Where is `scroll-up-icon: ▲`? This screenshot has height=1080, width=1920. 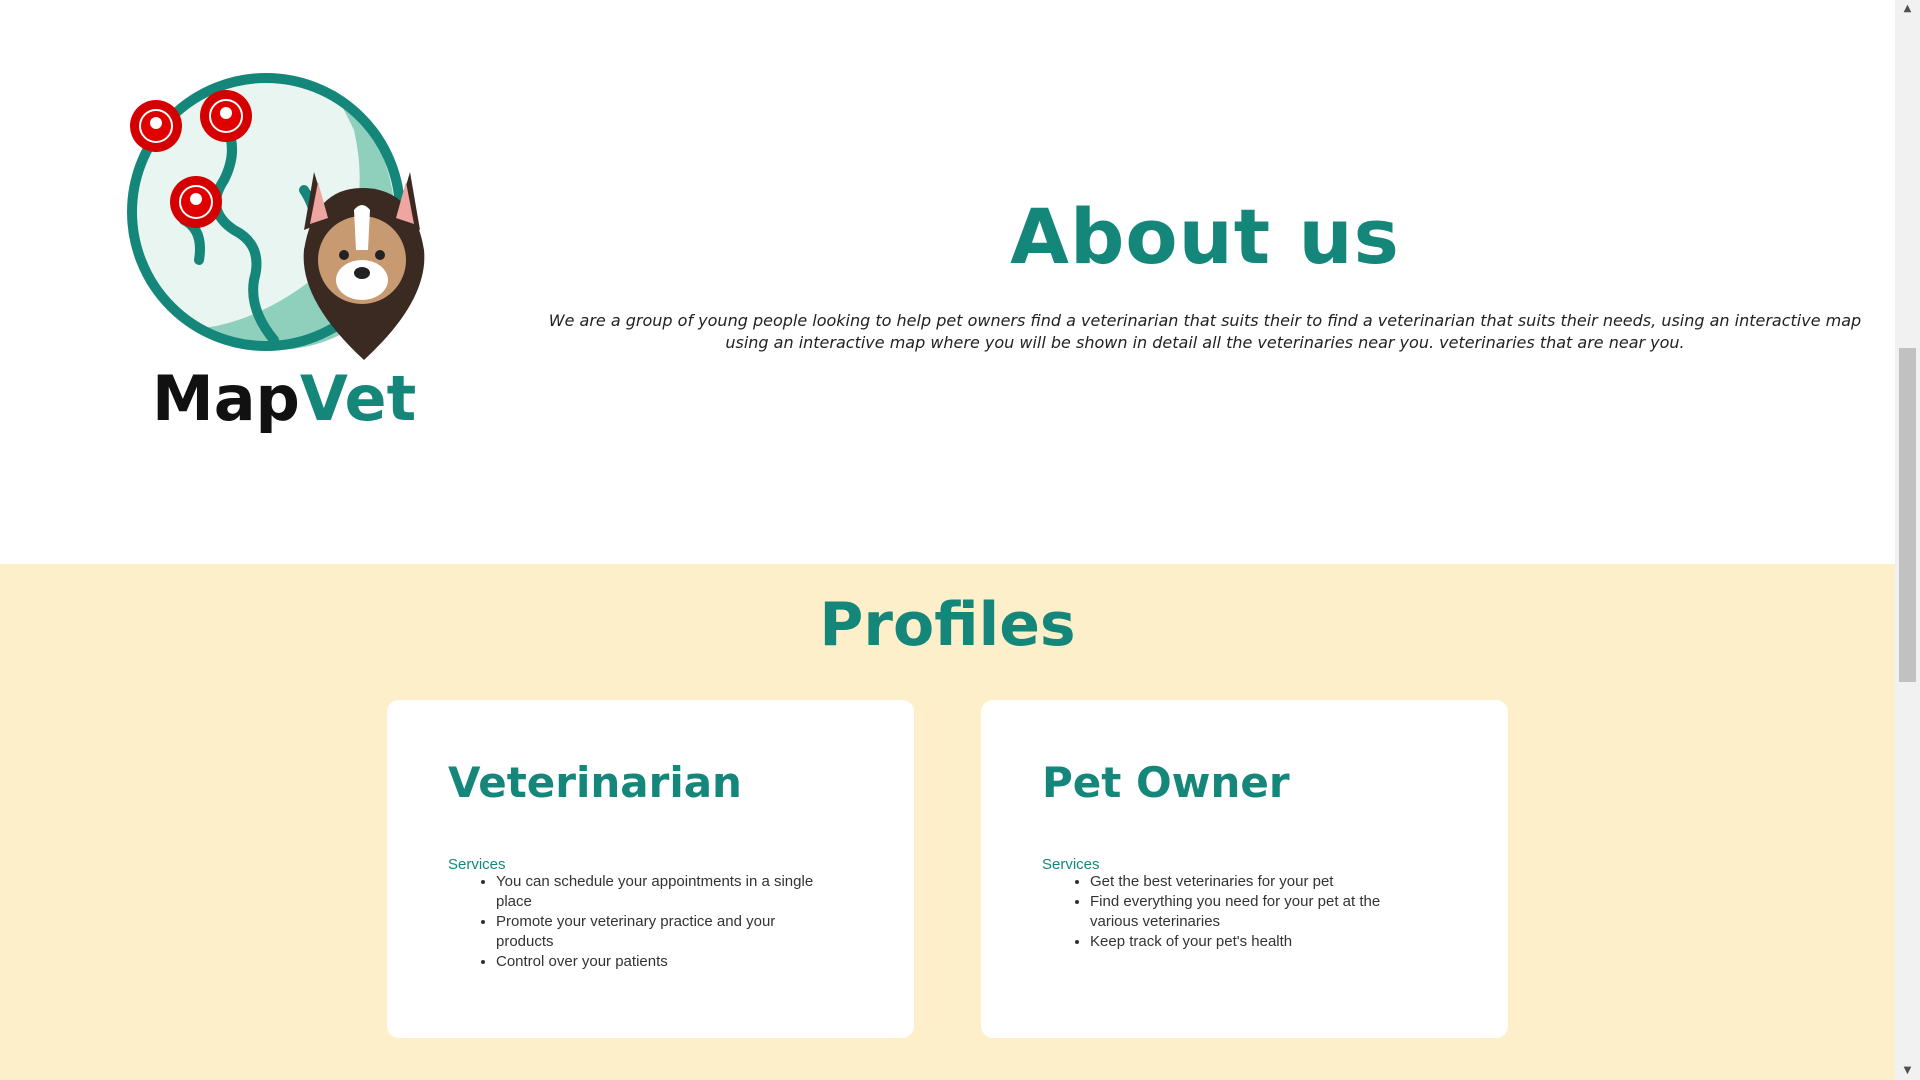 scroll-up-icon: ▲ is located at coordinates (1907, 9).